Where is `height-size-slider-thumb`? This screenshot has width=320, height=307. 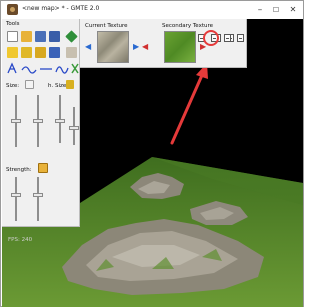
height-size-slider-thumb is located at coordinates (60, 121).